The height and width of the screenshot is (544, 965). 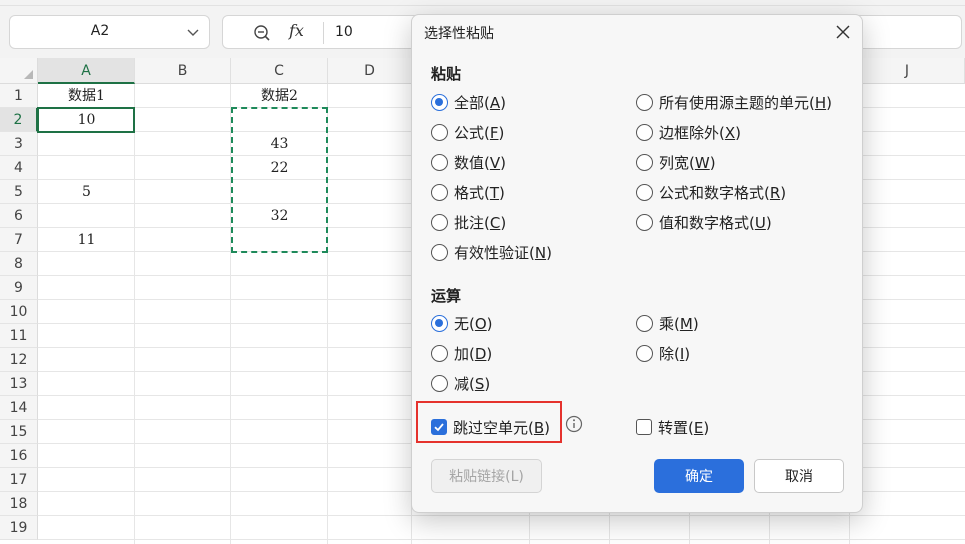 What do you see at coordinates (19, 408) in the screenshot?
I see `row-header: 14` at bounding box center [19, 408].